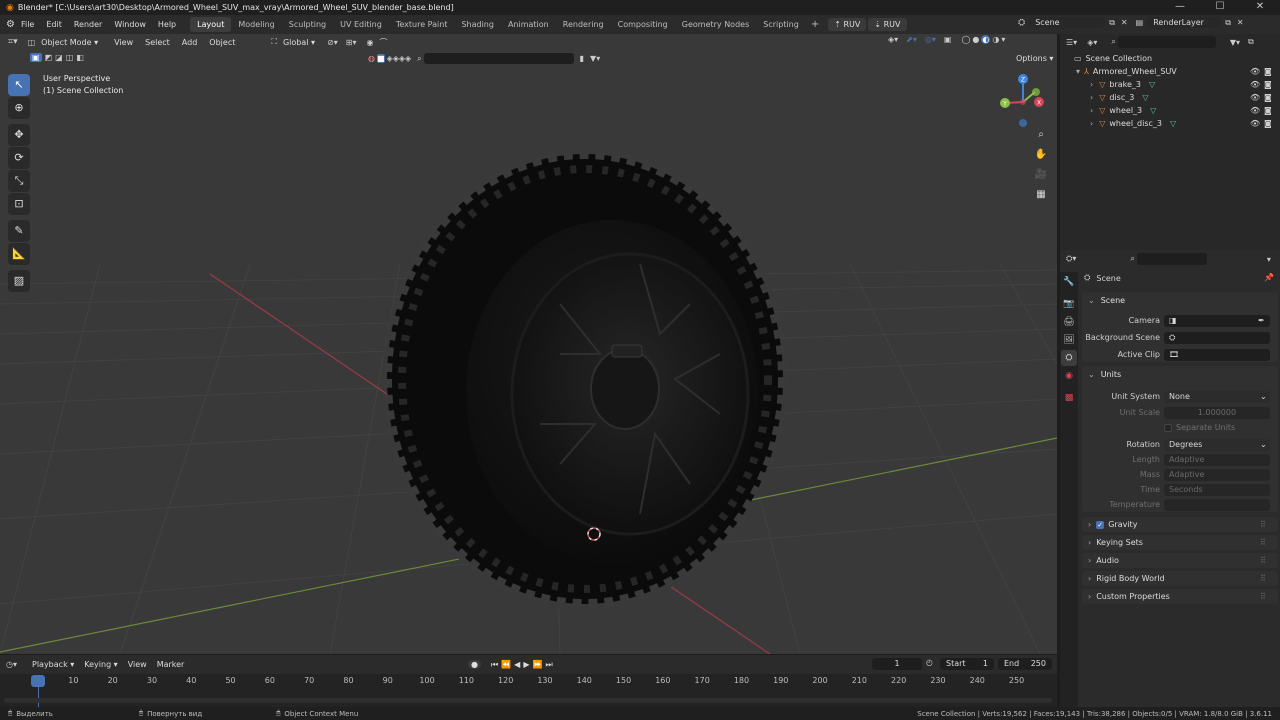 This screenshot has height=720, width=1280. Describe the element at coordinates (528, 700) in the screenshot. I see `timeline-scrollbar` at that location.